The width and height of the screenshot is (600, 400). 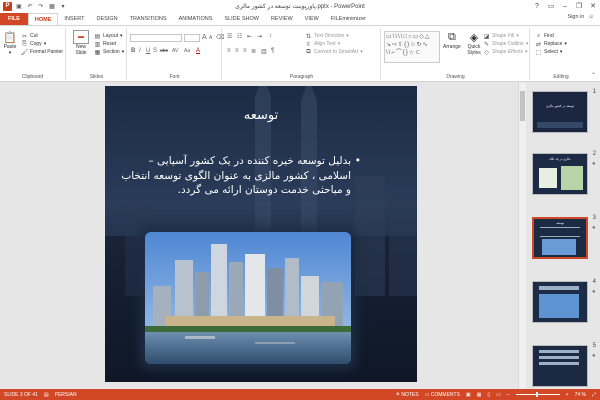 I want to click on sign-in-link: Sign in, so click(x=576, y=17).